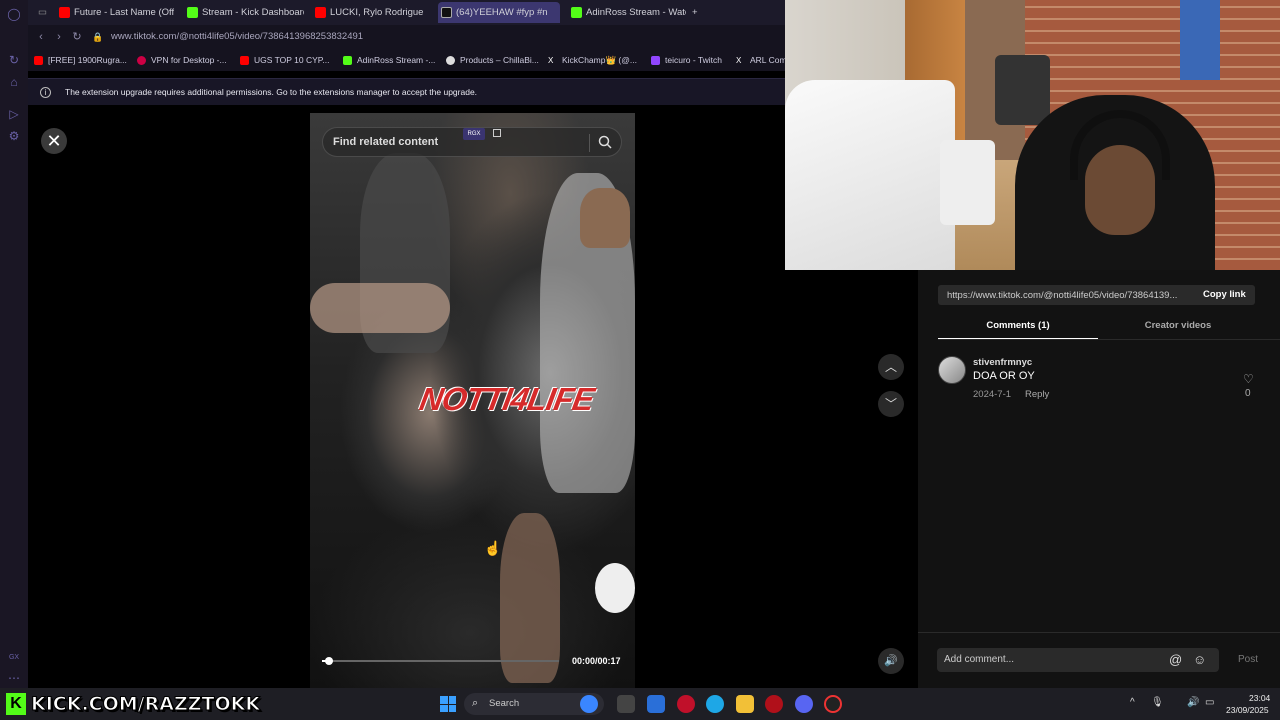  Describe the element at coordinates (1037, 394) in the screenshot. I see `reply-button: Reply` at that location.